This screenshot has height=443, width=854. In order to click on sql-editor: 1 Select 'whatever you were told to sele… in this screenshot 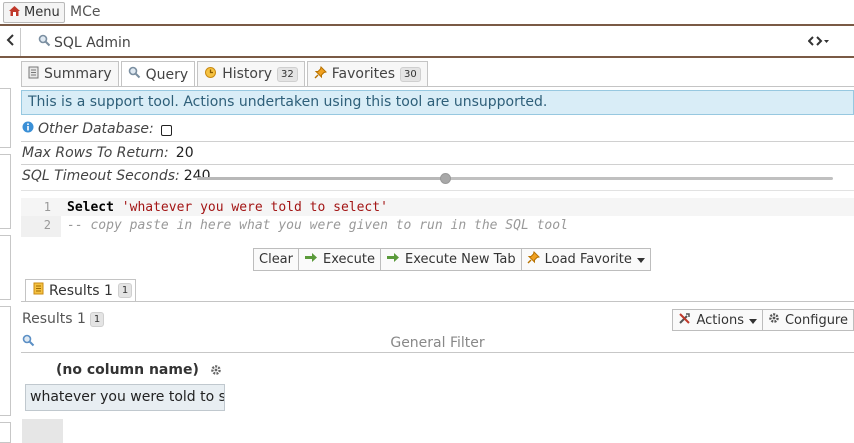, I will do `click(437, 217)`.